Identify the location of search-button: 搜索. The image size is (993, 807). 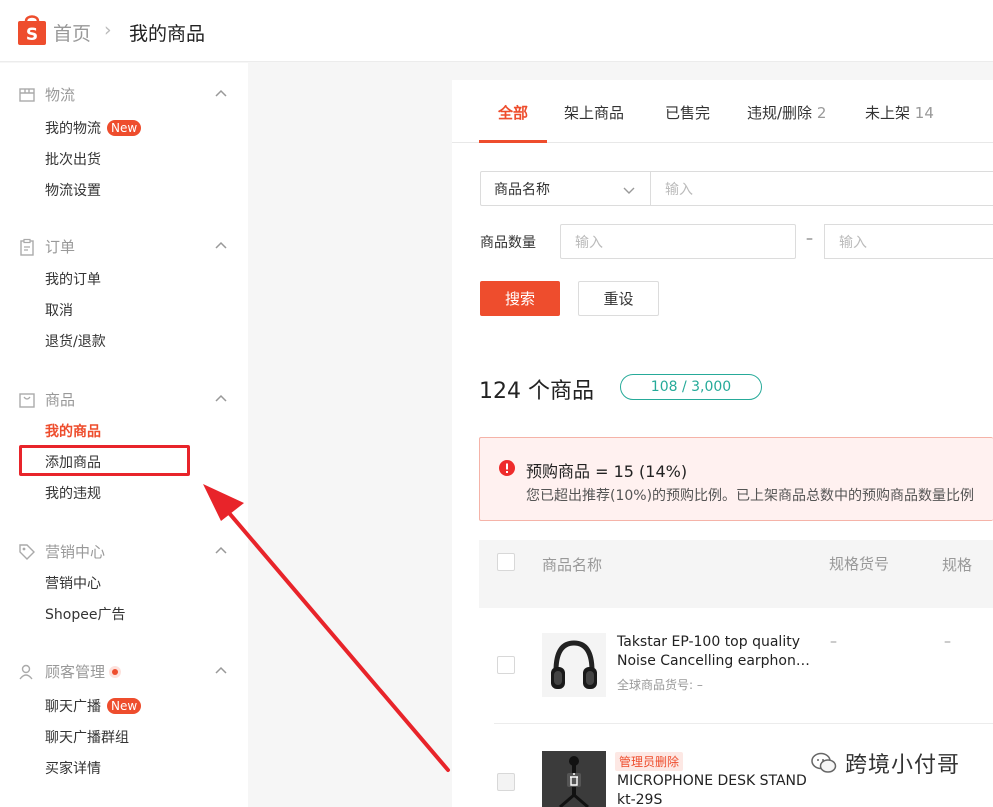
(520, 298).